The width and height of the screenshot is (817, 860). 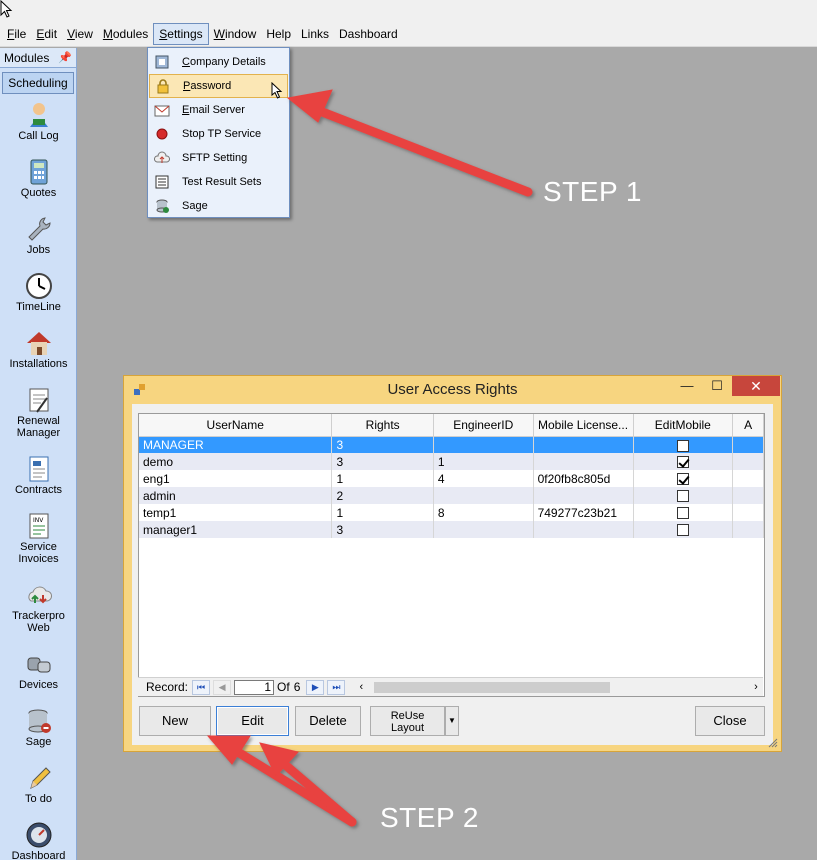 What do you see at coordinates (315, 687) in the screenshot?
I see `next-record-icon: ▶` at bounding box center [315, 687].